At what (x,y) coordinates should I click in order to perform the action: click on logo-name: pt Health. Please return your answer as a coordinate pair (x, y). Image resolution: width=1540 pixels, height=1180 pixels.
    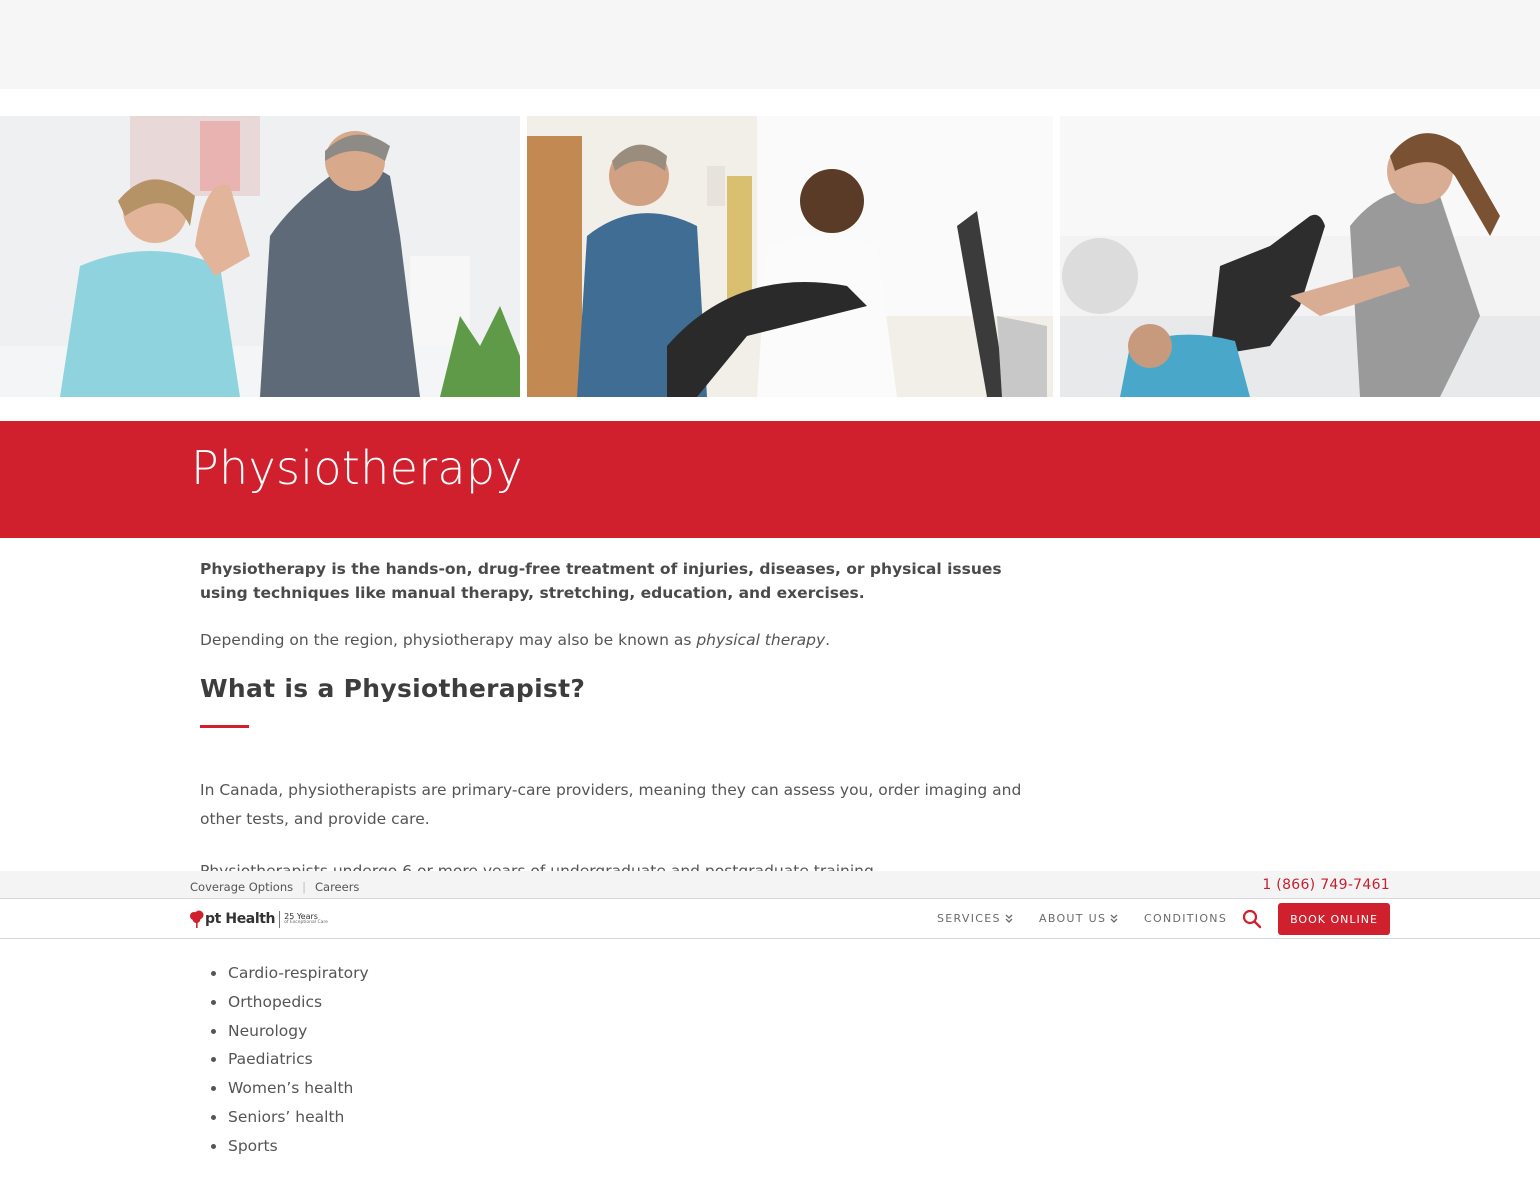
    Looking at the image, I should click on (240, 919).